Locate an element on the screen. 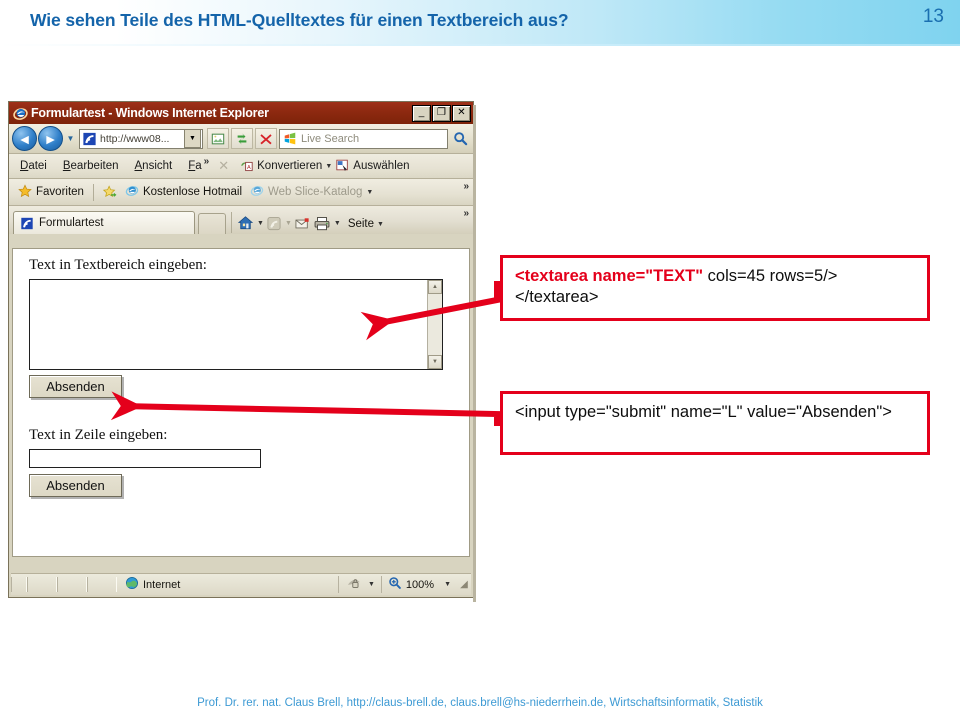  tabbar-separator is located at coordinates (231, 222).